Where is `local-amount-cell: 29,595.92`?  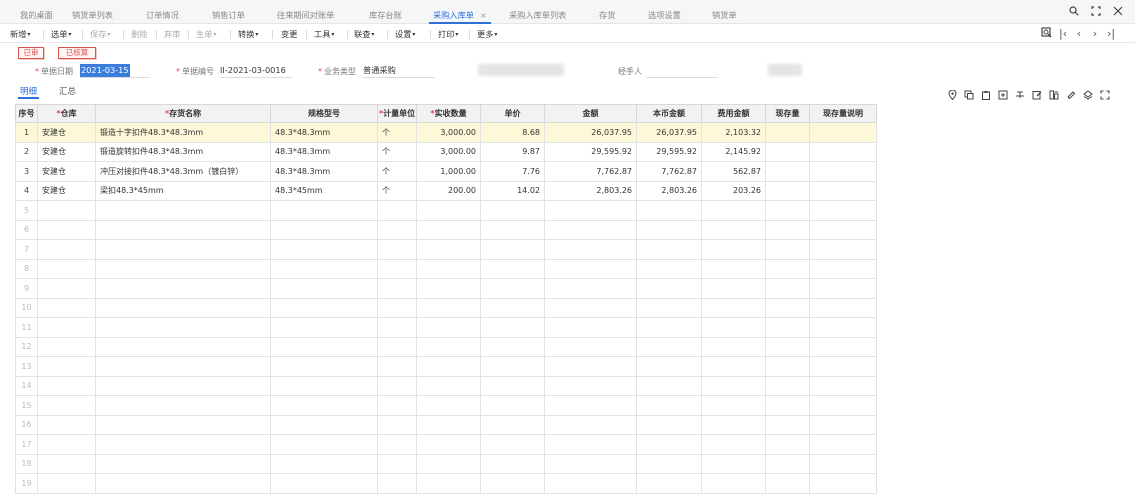
local-amount-cell: 29,595.92 is located at coordinates (669, 151).